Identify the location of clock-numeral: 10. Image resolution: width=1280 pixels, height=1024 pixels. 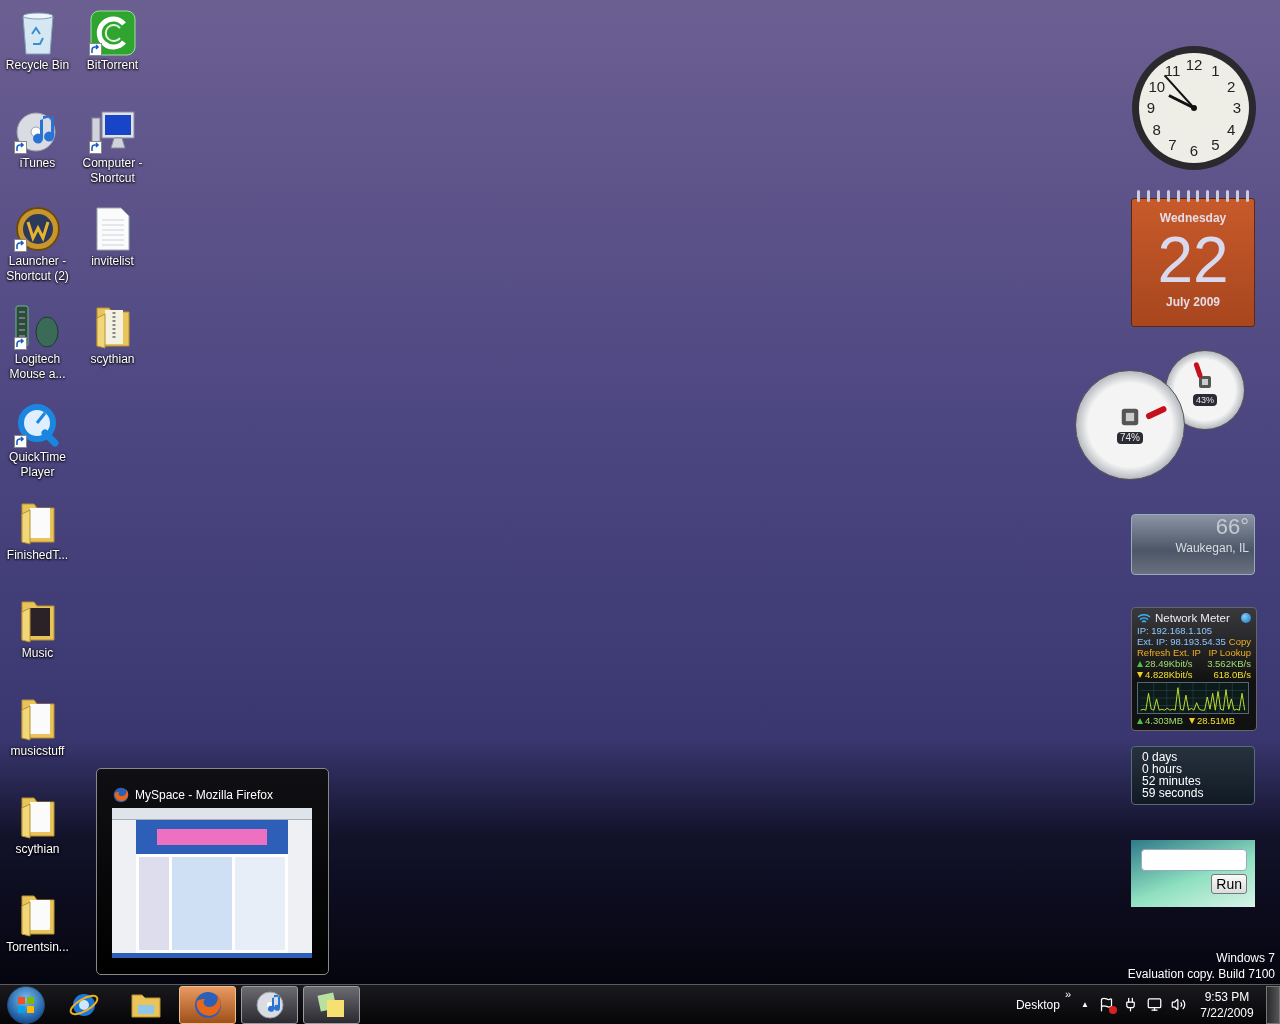
(1157, 86).